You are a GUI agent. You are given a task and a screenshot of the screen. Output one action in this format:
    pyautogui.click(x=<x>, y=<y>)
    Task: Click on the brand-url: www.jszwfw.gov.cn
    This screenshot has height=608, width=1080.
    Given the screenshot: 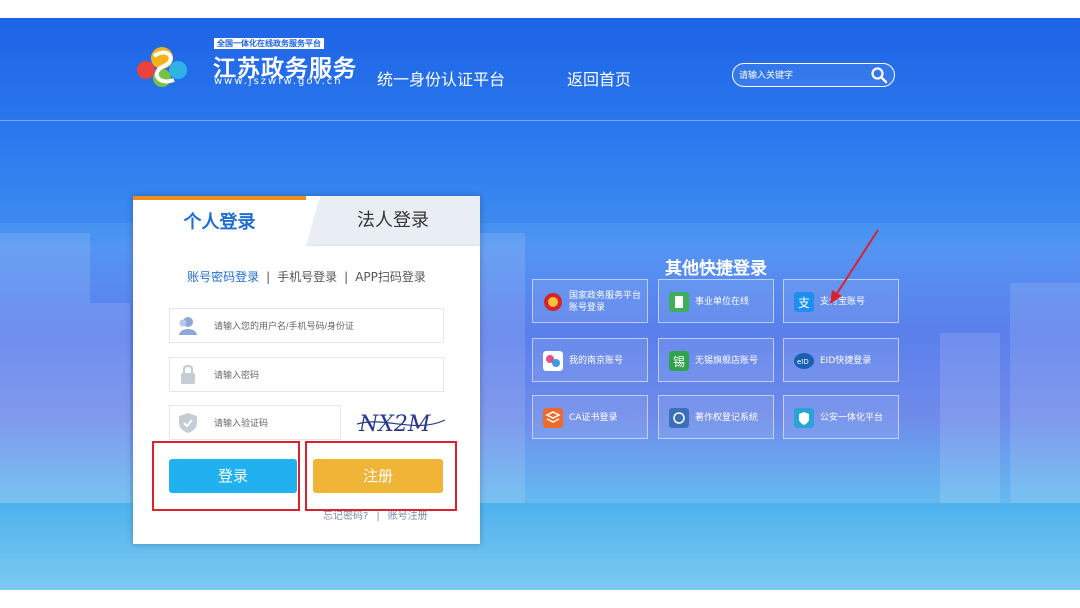 What is the action you would take?
    pyautogui.click(x=278, y=81)
    